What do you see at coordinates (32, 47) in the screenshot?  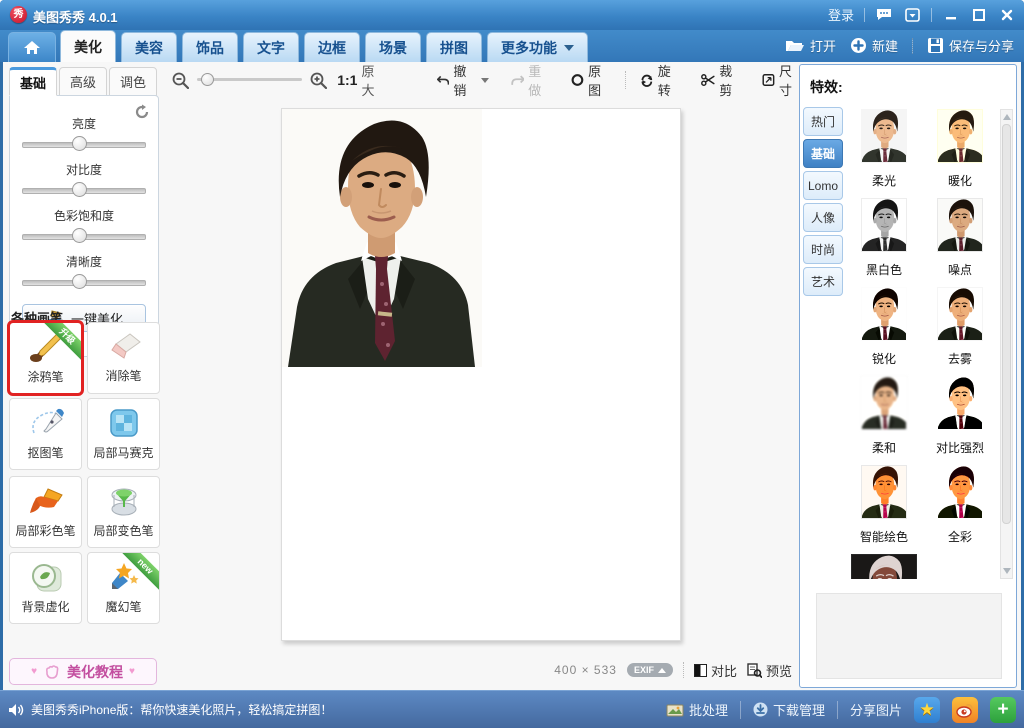 I see `home-tab` at bounding box center [32, 47].